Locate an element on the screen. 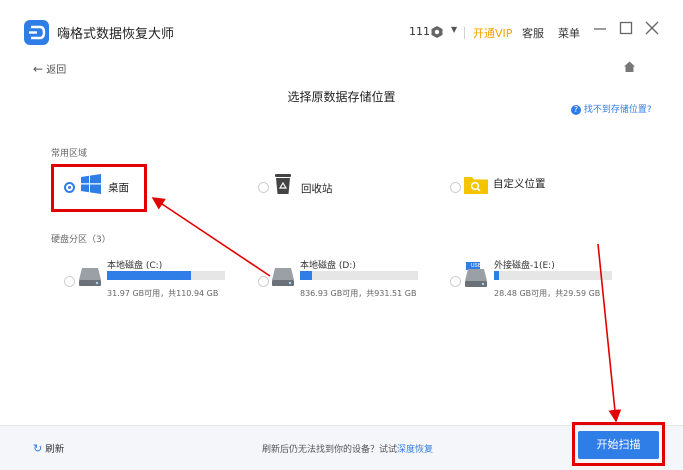  disk-c-capacity: 31.97 GB可用，共110.94 GB is located at coordinates (163, 293).